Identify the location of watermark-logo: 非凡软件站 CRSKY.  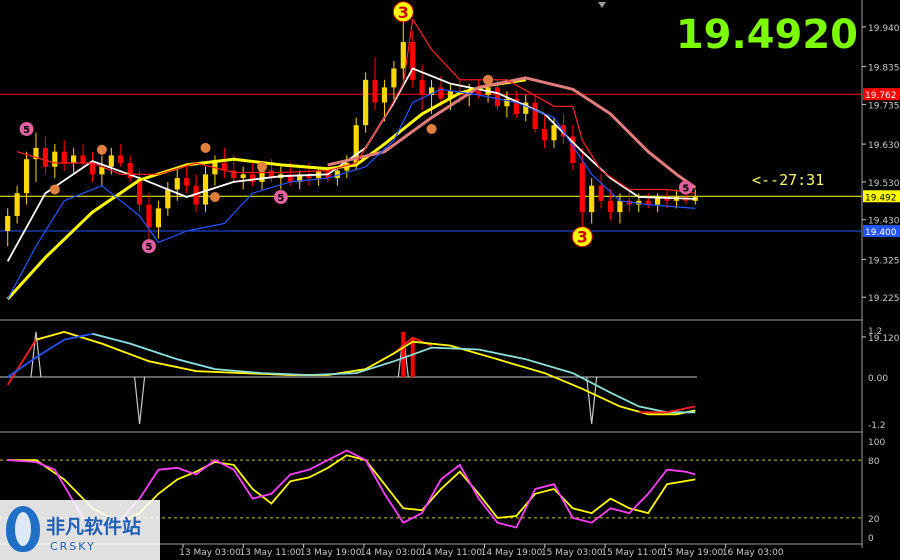
(80, 530).